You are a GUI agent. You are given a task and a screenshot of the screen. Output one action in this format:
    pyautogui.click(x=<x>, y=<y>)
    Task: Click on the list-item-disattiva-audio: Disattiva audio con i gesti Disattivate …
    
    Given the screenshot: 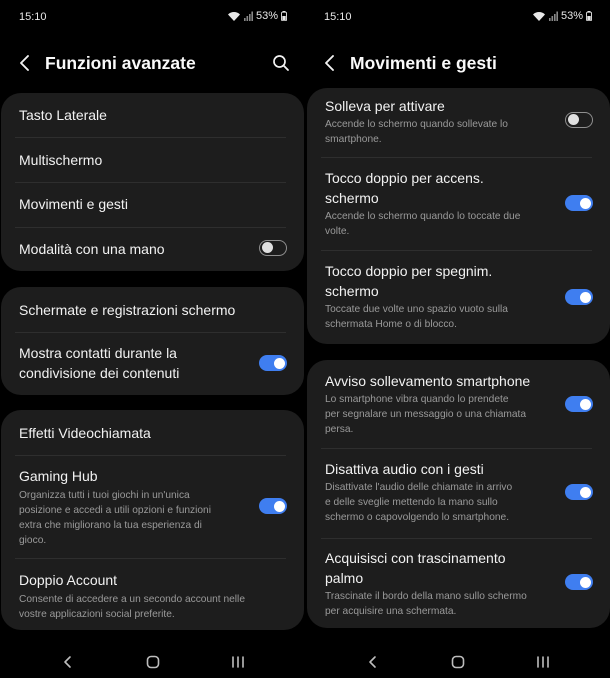 What is the action you would take?
    pyautogui.click(x=458, y=493)
    